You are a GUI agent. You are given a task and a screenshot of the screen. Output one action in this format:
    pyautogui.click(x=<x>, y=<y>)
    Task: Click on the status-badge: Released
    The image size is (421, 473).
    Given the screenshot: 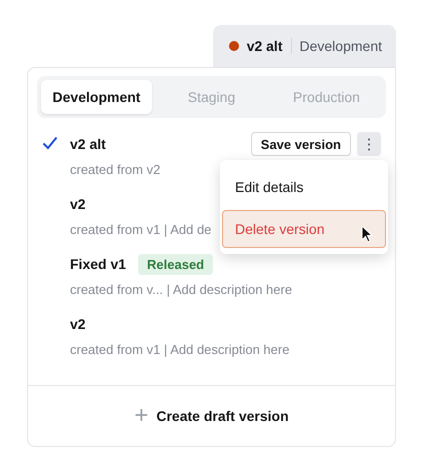 What is the action you would take?
    pyautogui.click(x=176, y=264)
    